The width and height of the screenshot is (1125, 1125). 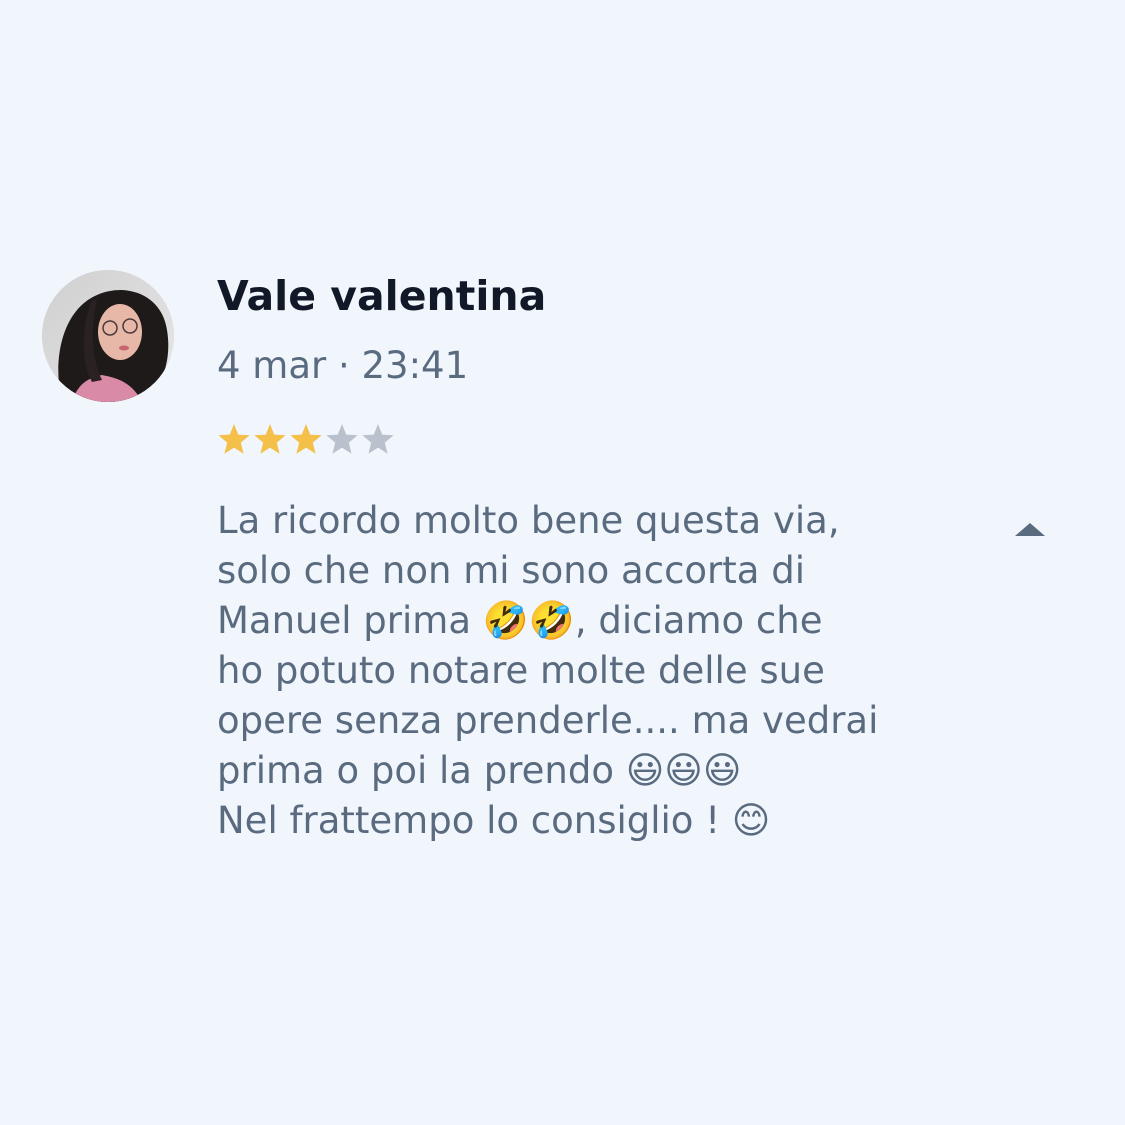 I want to click on review-date: 4 mar · 23:41, so click(x=343, y=365).